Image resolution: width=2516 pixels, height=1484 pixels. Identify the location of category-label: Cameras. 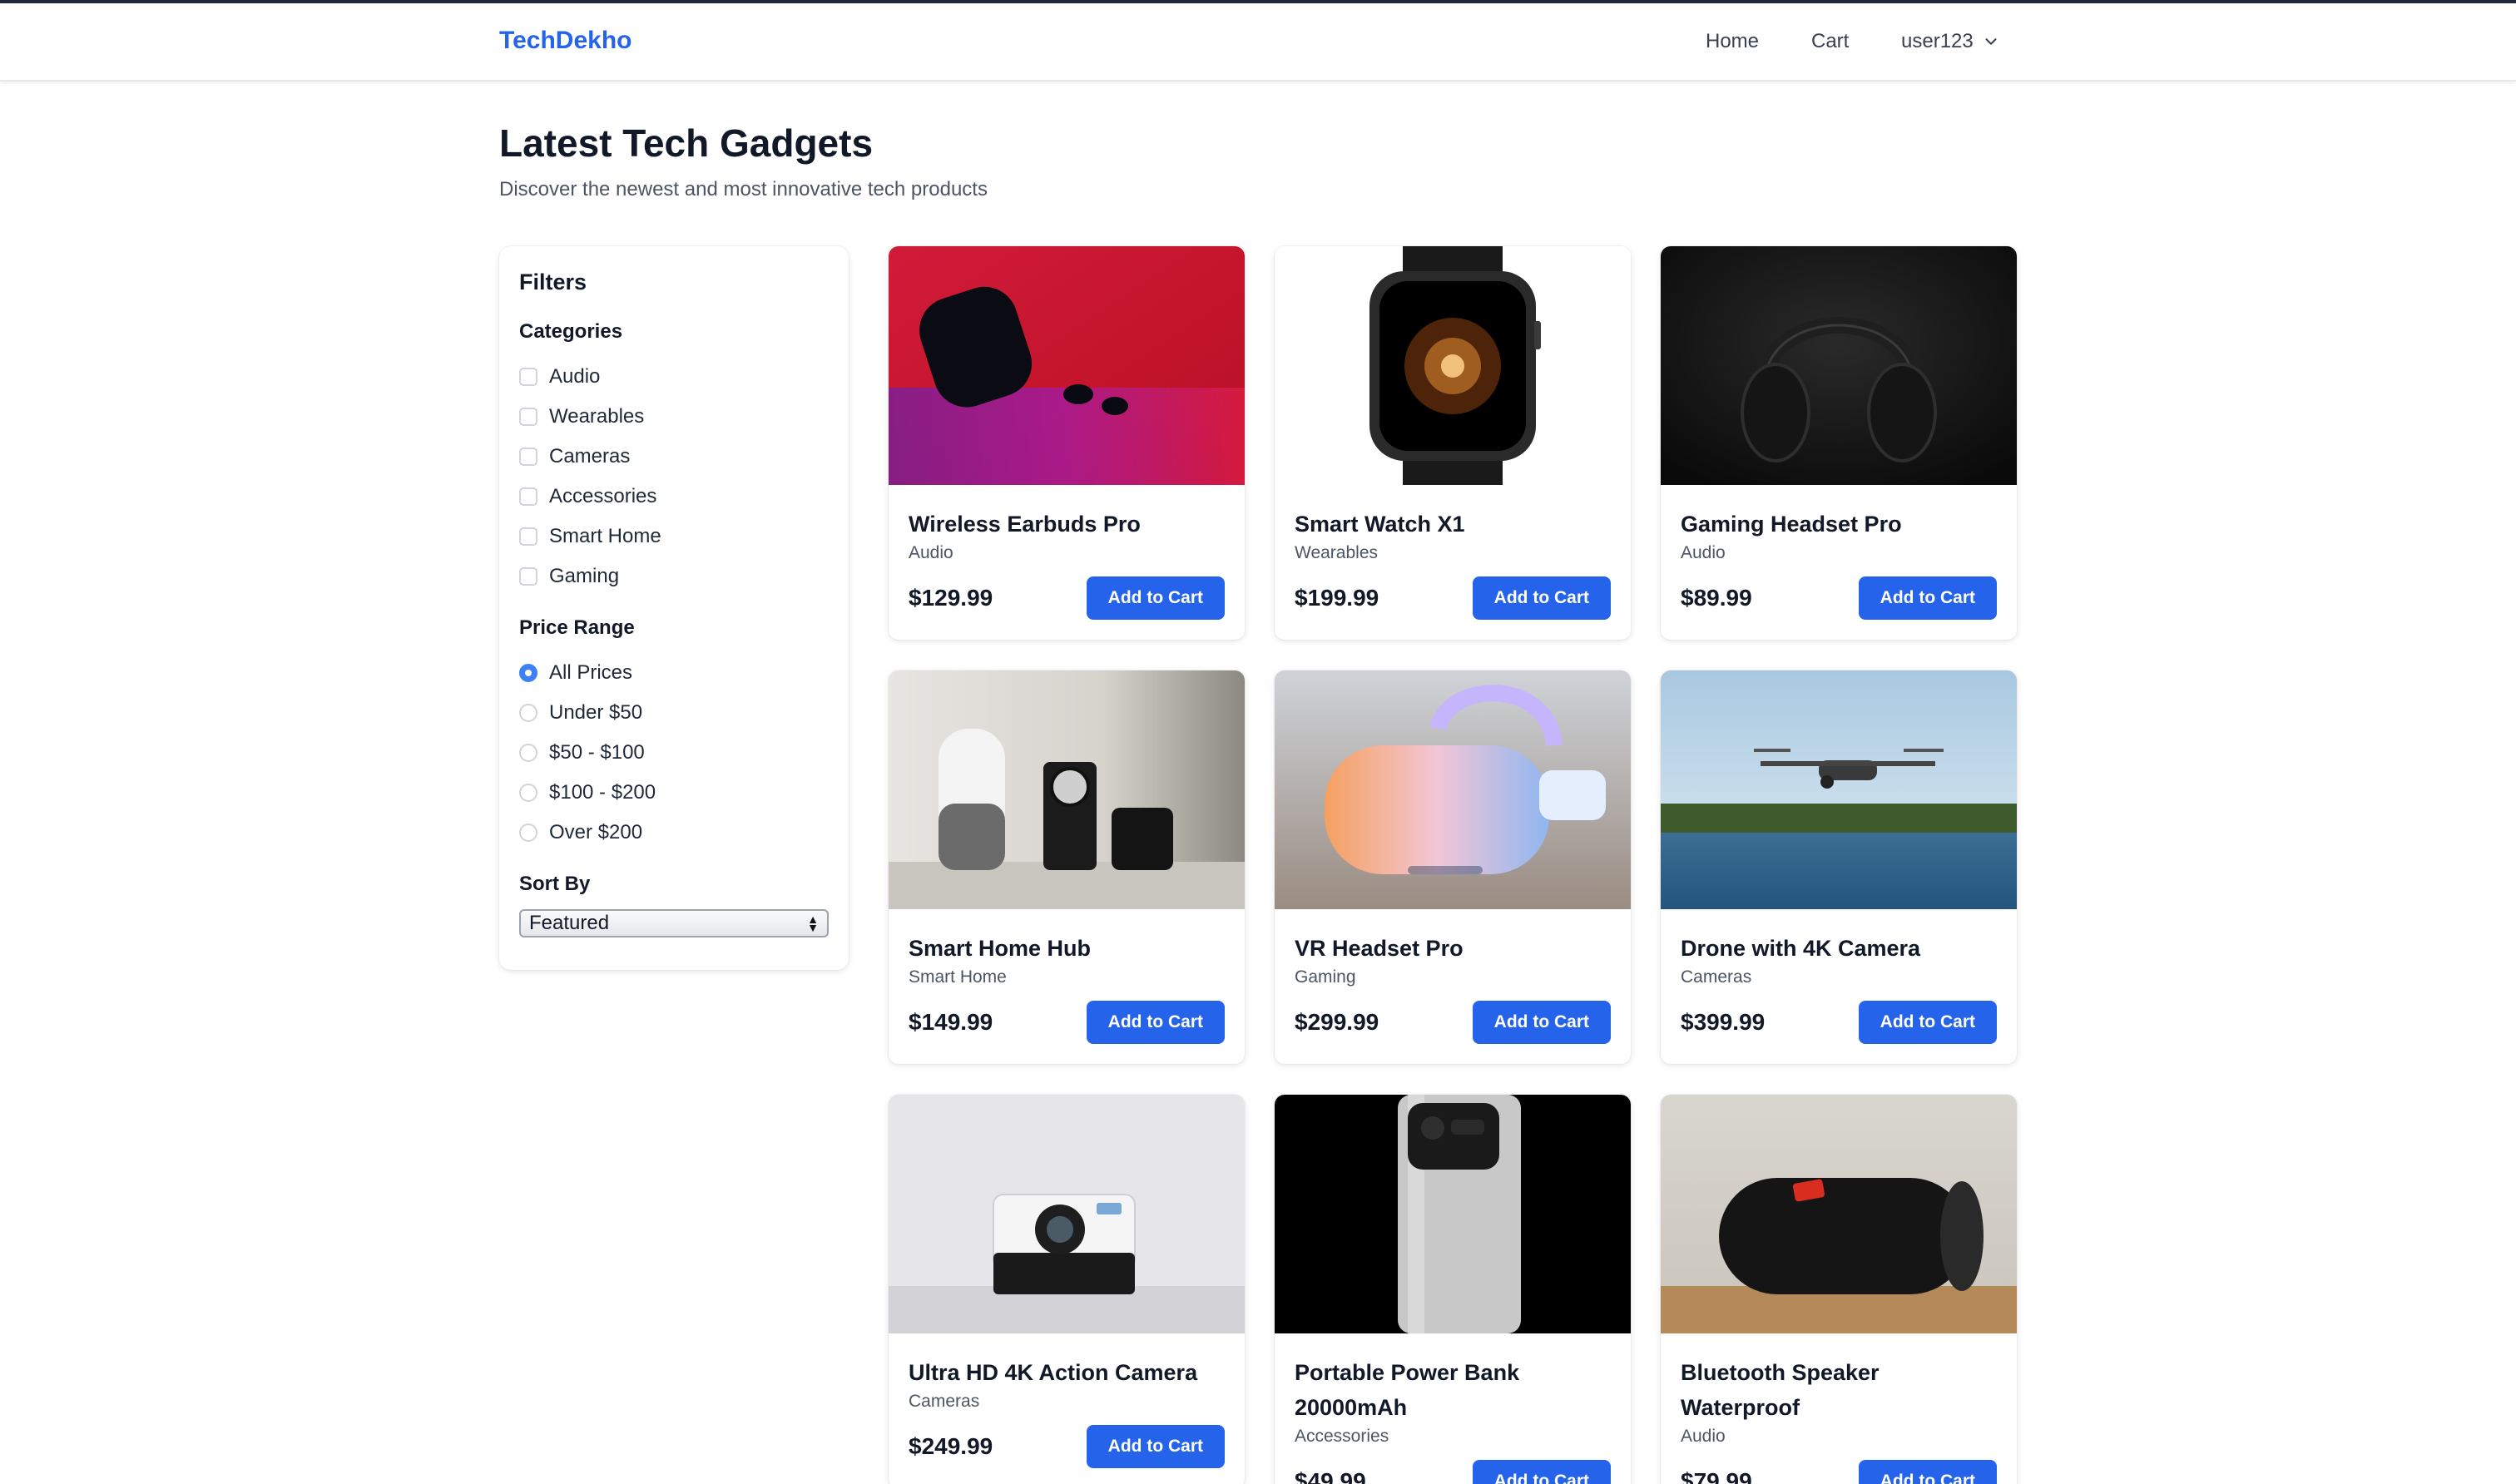
(590, 456).